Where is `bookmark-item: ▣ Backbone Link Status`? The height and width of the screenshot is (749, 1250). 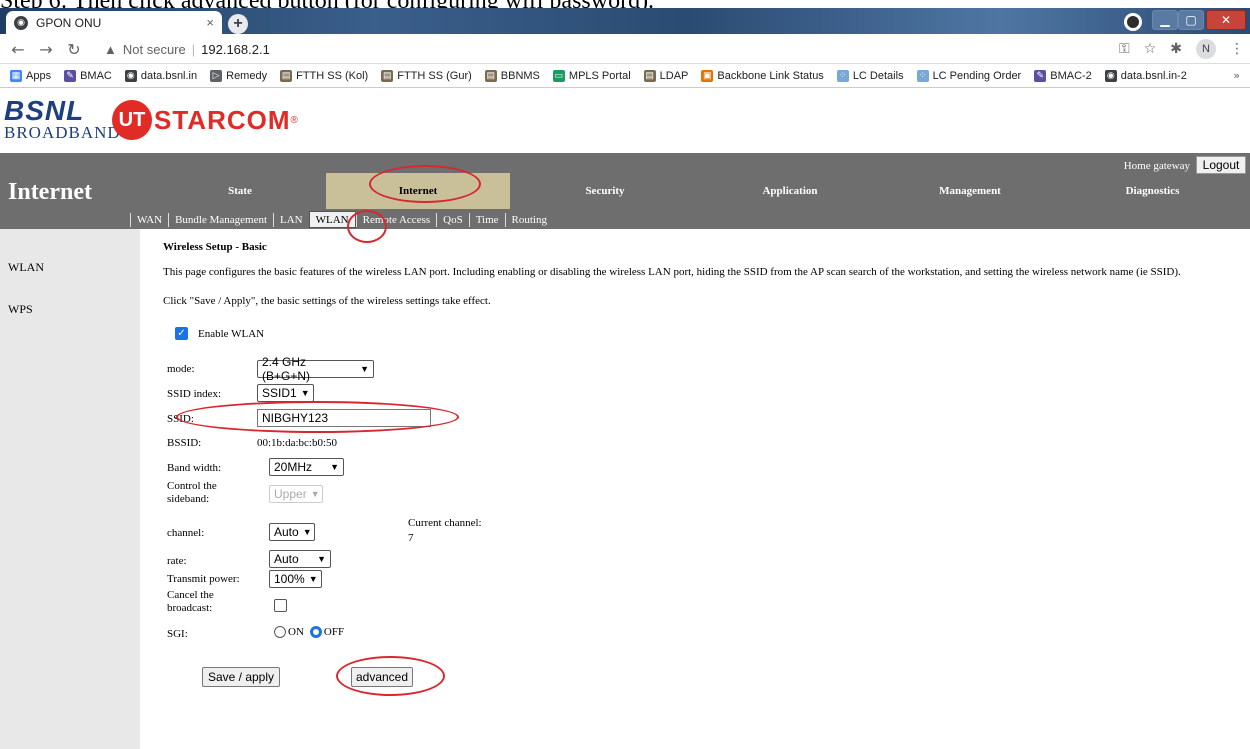 bookmark-item: ▣ Backbone Link Status is located at coordinates (762, 75).